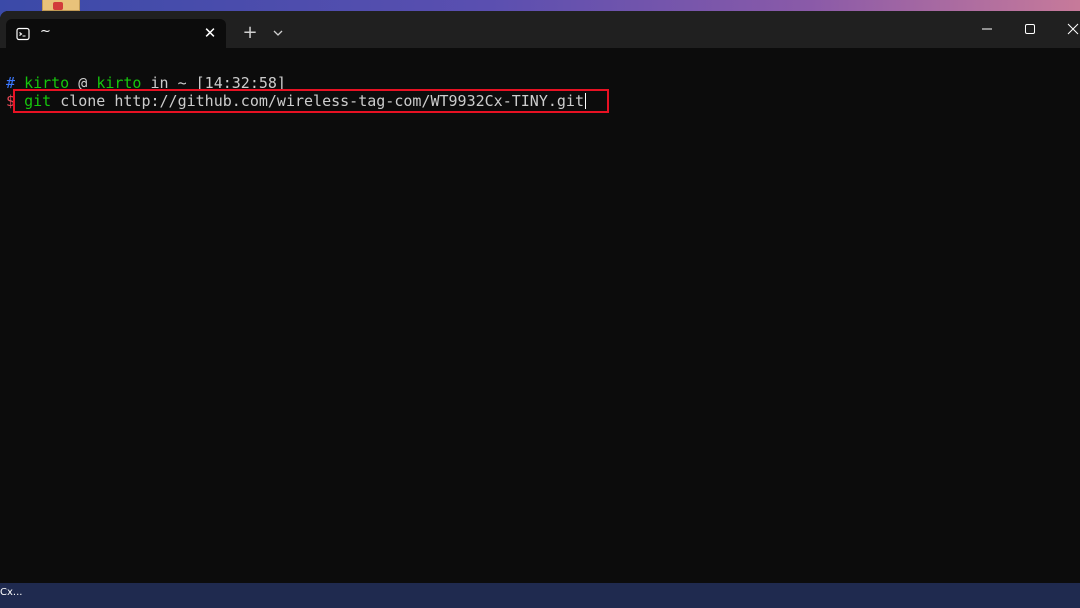  I want to click on tab-close-icon: ✕, so click(210, 33).